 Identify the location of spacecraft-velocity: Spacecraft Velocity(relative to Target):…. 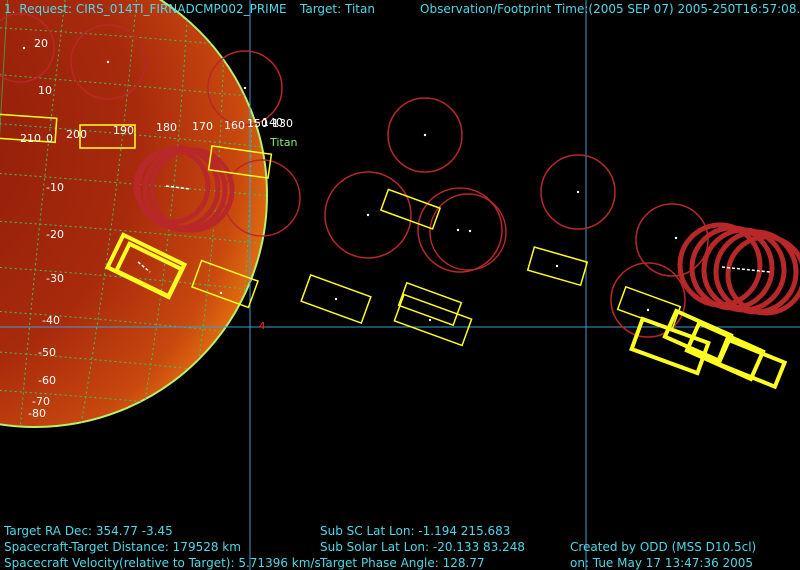
(162, 563).